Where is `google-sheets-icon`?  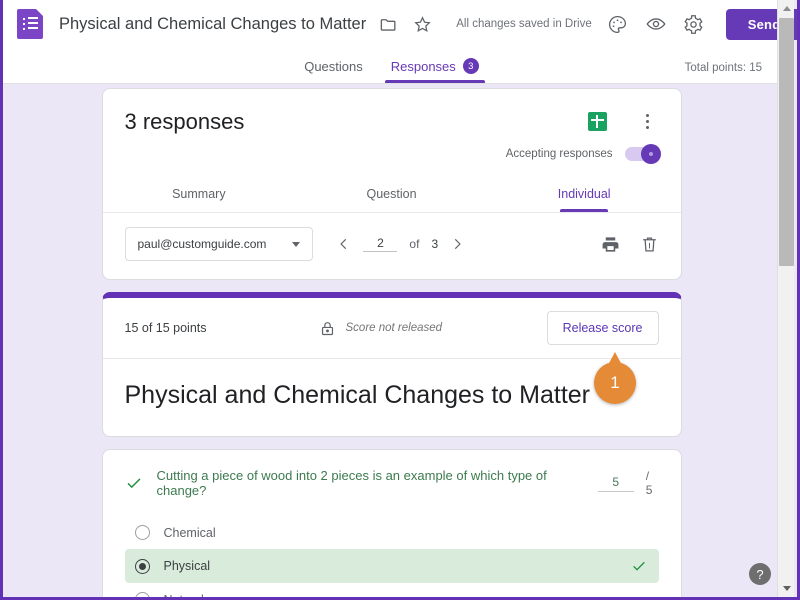
google-sheets-icon is located at coordinates (597, 121).